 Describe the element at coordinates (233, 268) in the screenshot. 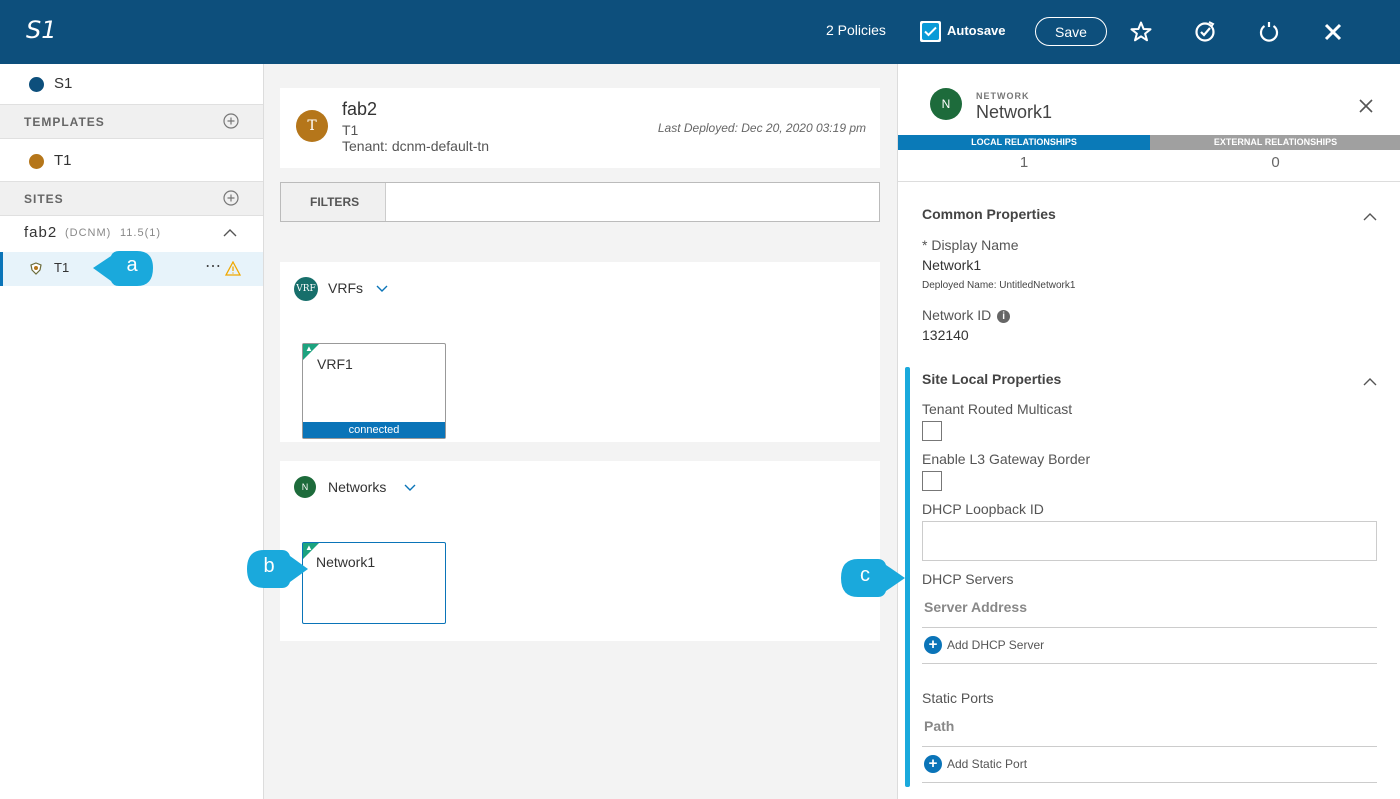

I see `warning-icon` at that location.